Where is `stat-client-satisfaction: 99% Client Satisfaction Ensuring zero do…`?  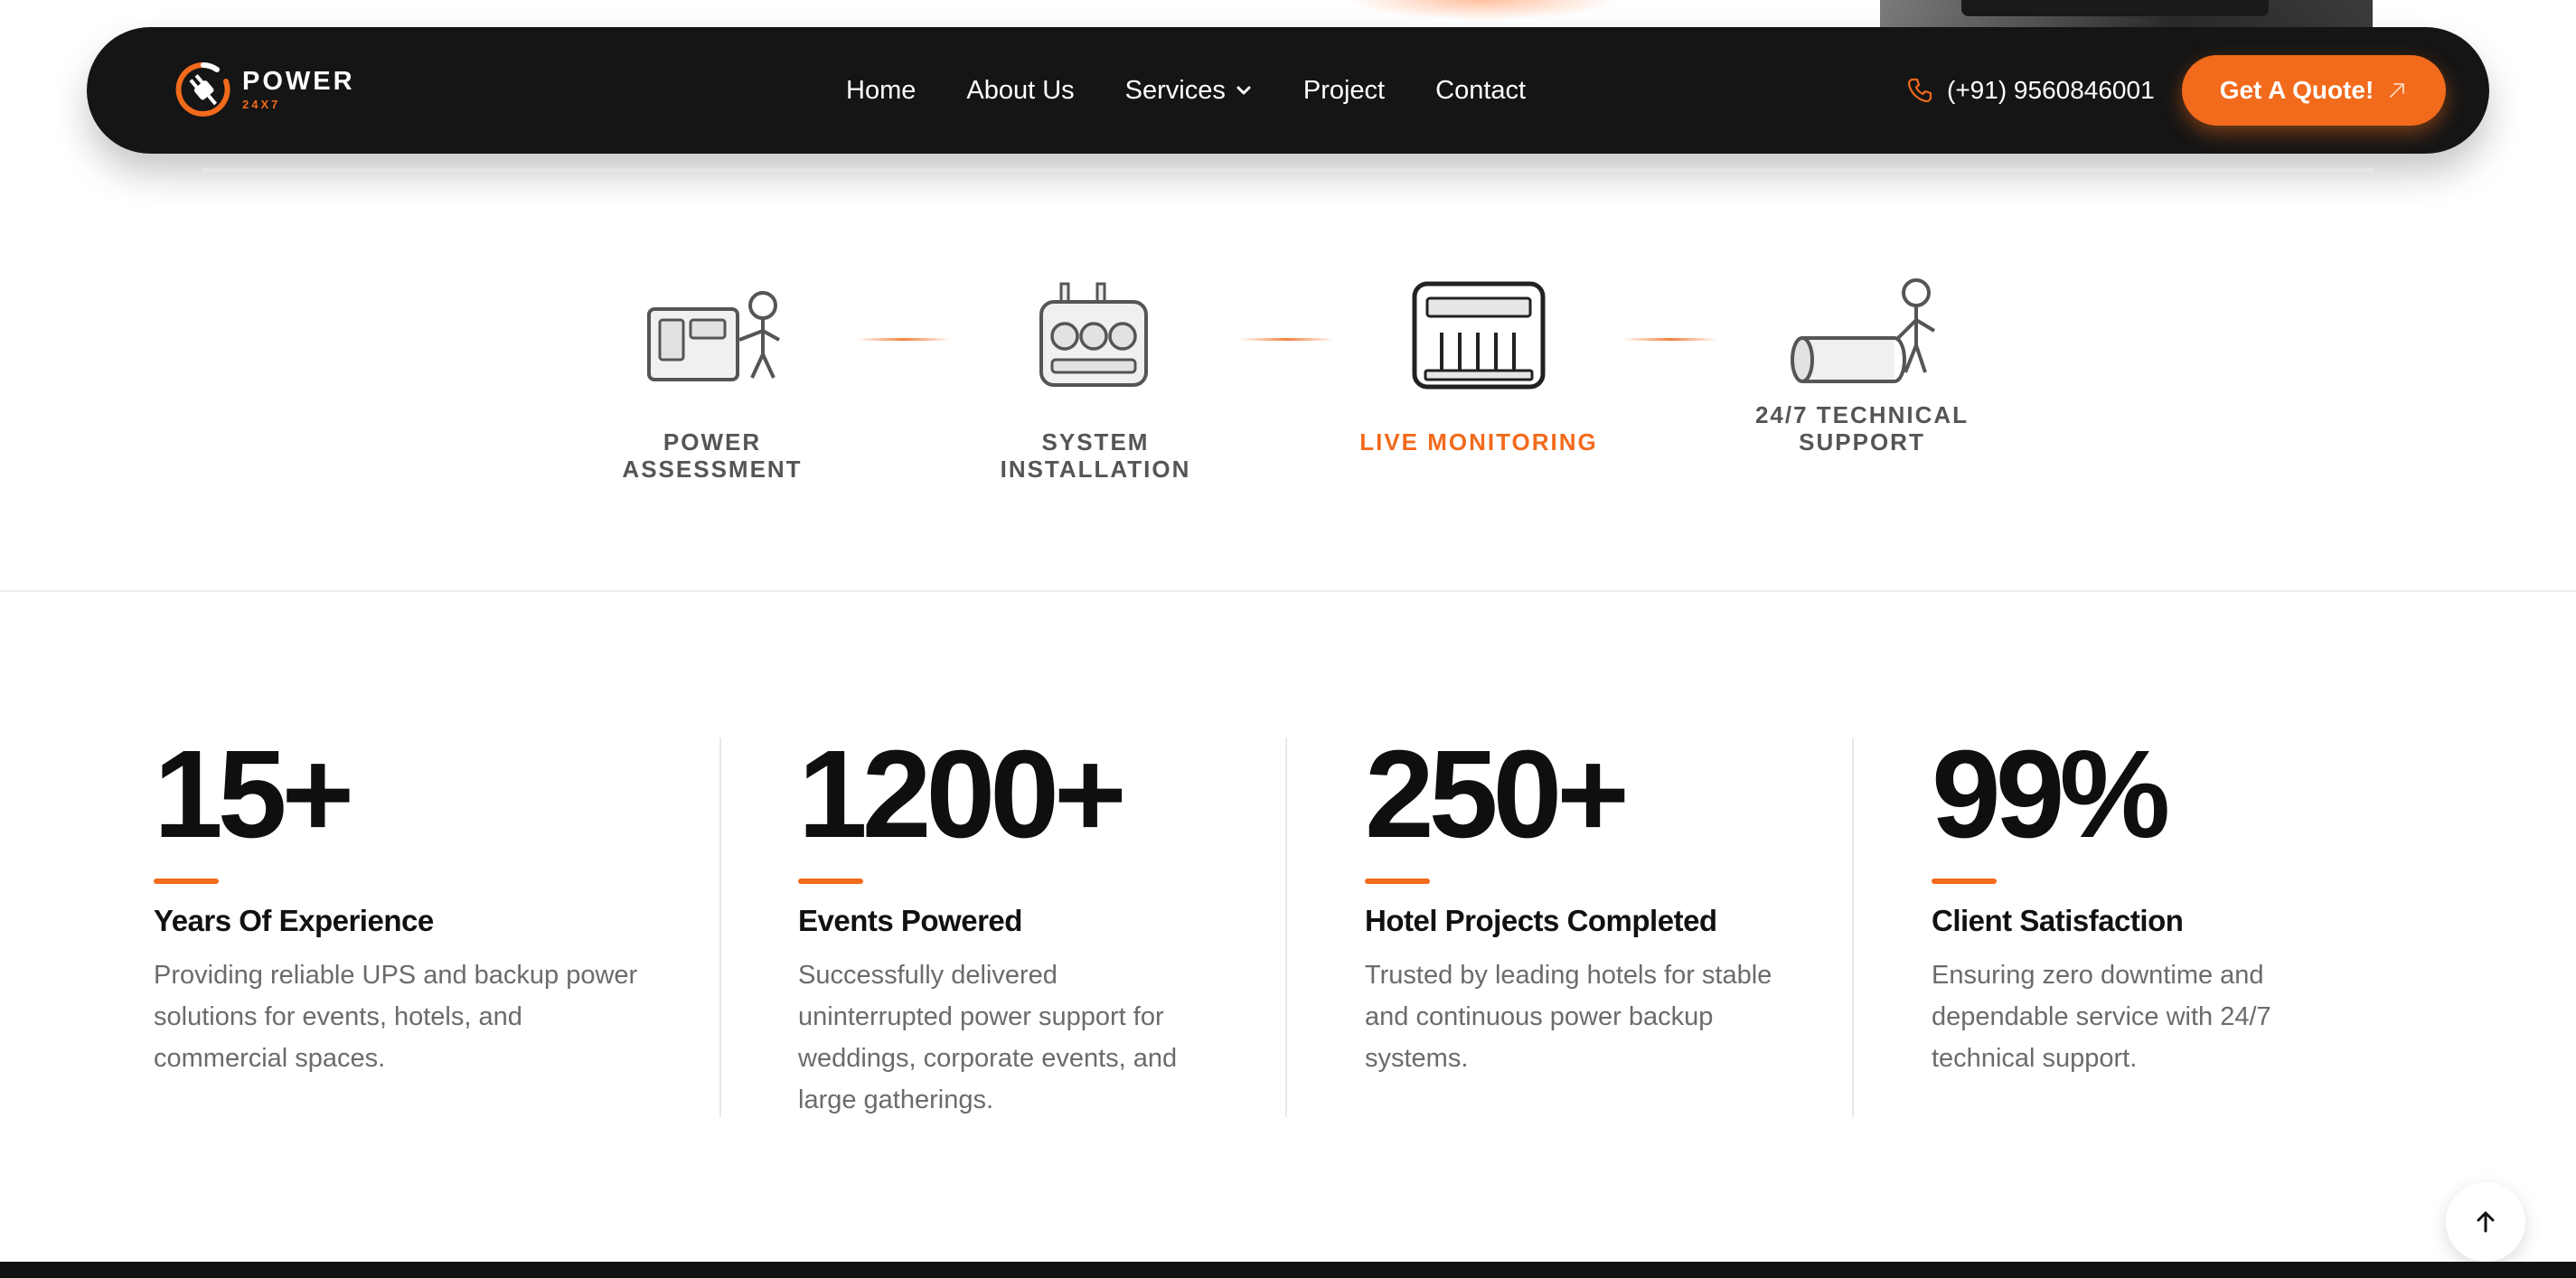 stat-client-satisfaction: 99% Client Satisfaction Ensuring zero do… is located at coordinates (2185, 905).